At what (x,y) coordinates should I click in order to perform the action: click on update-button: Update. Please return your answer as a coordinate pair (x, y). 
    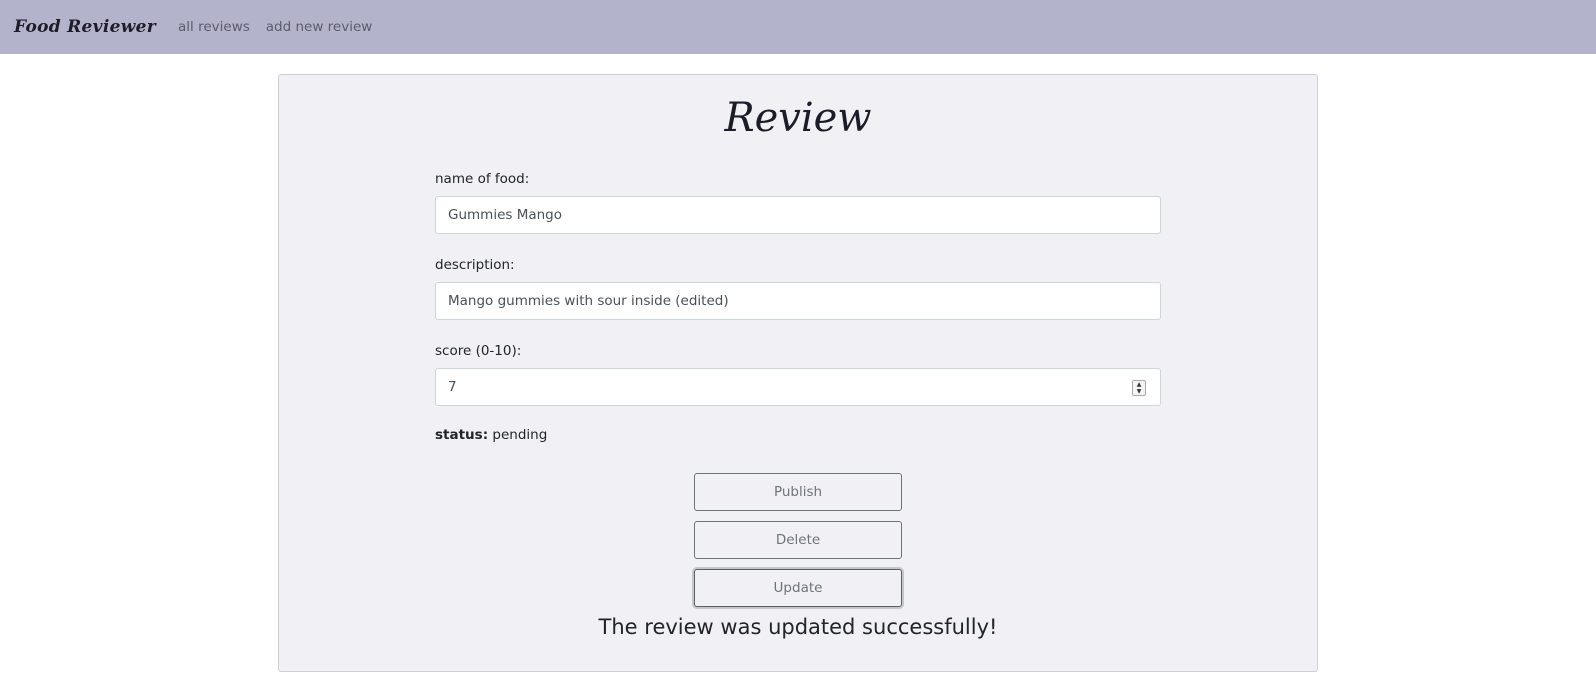
    Looking at the image, I should click on (798, 588).